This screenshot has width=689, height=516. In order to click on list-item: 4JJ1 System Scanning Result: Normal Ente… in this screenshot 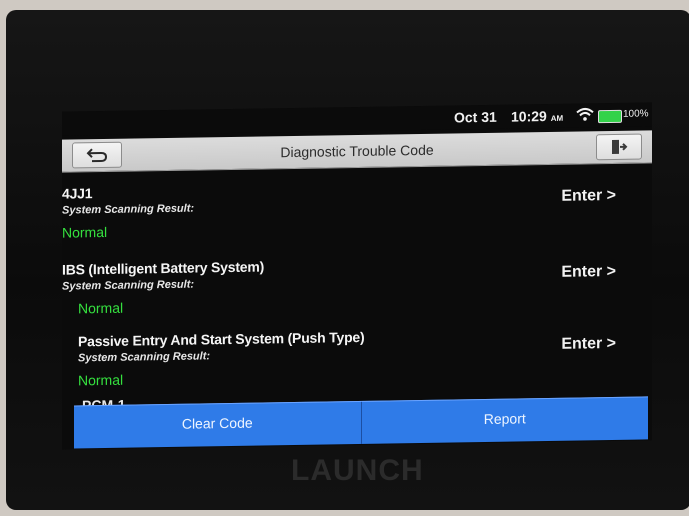, I will do `click(357, 217)`.